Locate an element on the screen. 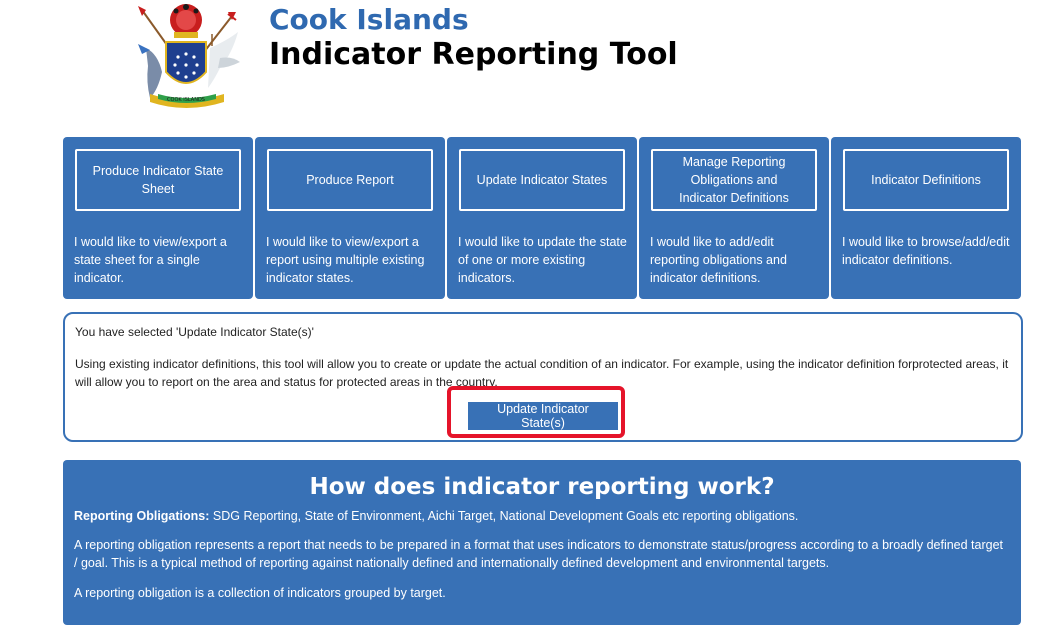 This screenshot has width=1063, height=640. site-title-country: Cook Islands is located at coordinates (369, 19).